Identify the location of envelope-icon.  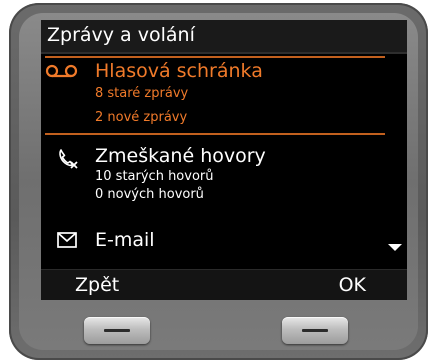
(67, 242).